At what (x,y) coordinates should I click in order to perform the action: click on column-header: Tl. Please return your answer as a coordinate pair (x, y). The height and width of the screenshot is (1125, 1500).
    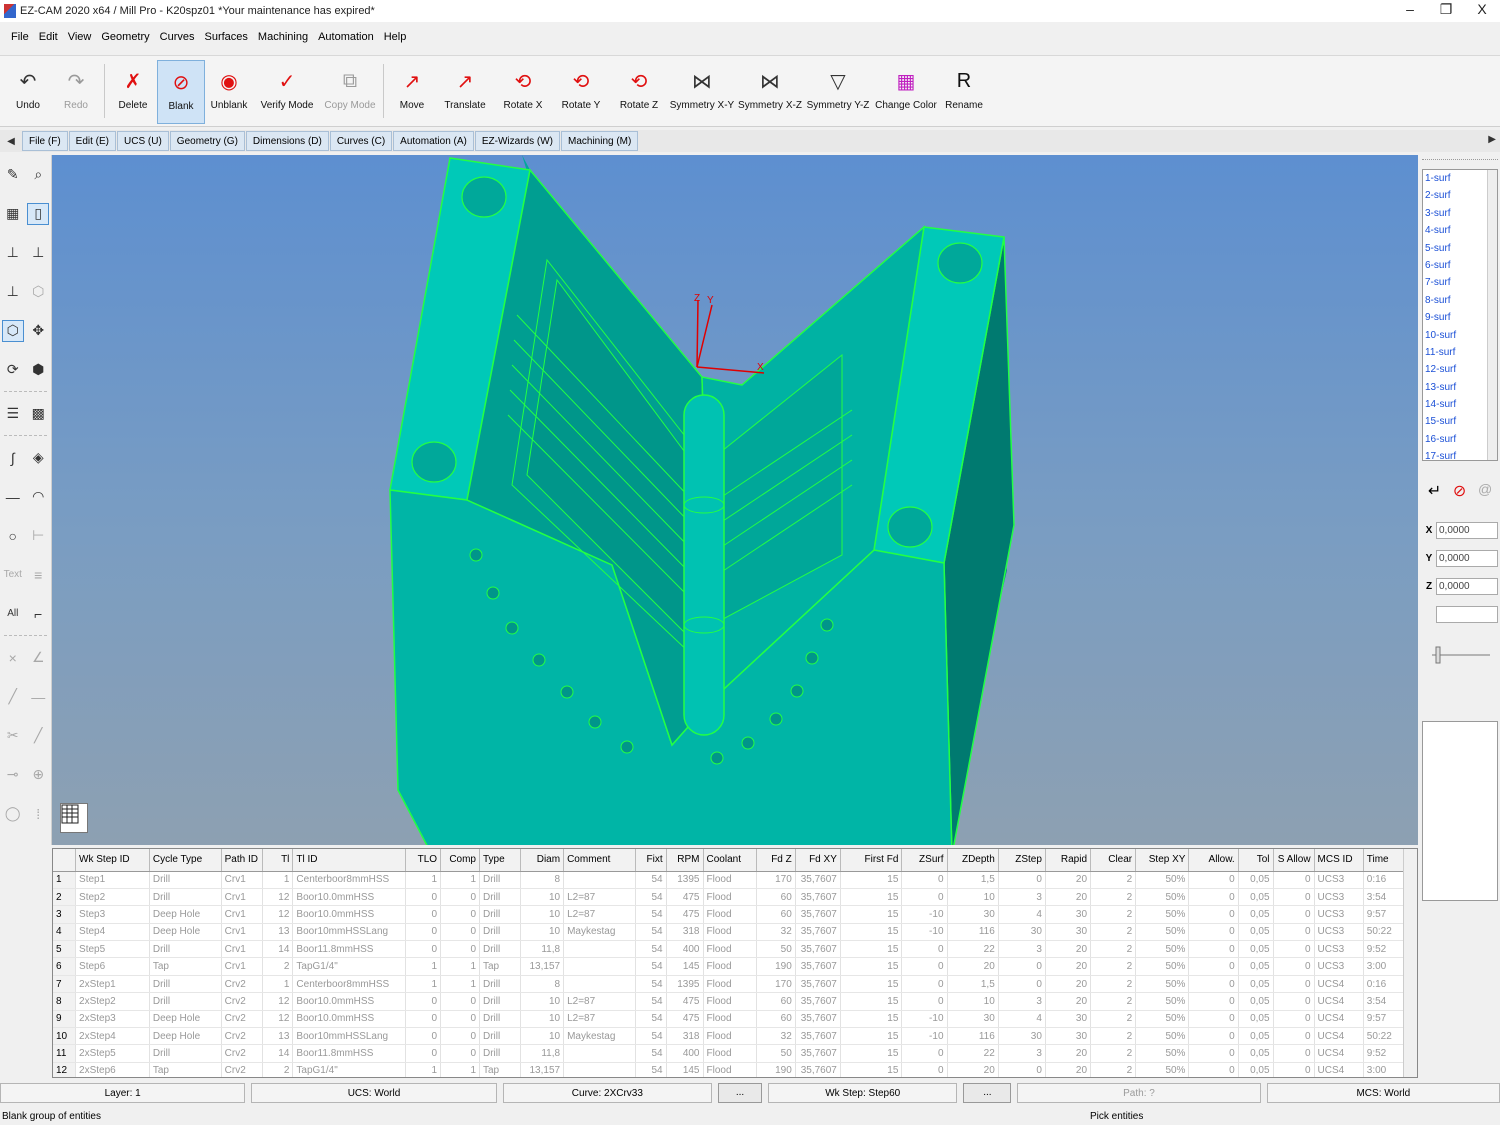
    Looking at the image, I should click on (278, 860).